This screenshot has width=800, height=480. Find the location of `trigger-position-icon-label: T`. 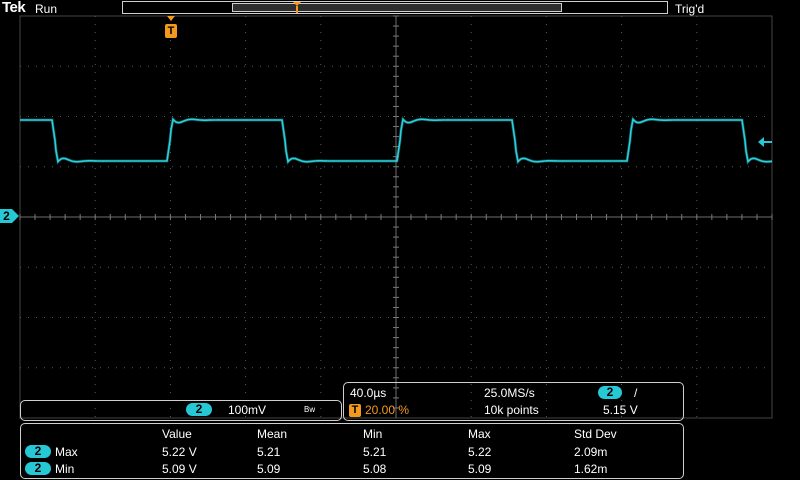

trigger-position-icon-label: T is located at coordinates (355, 410).